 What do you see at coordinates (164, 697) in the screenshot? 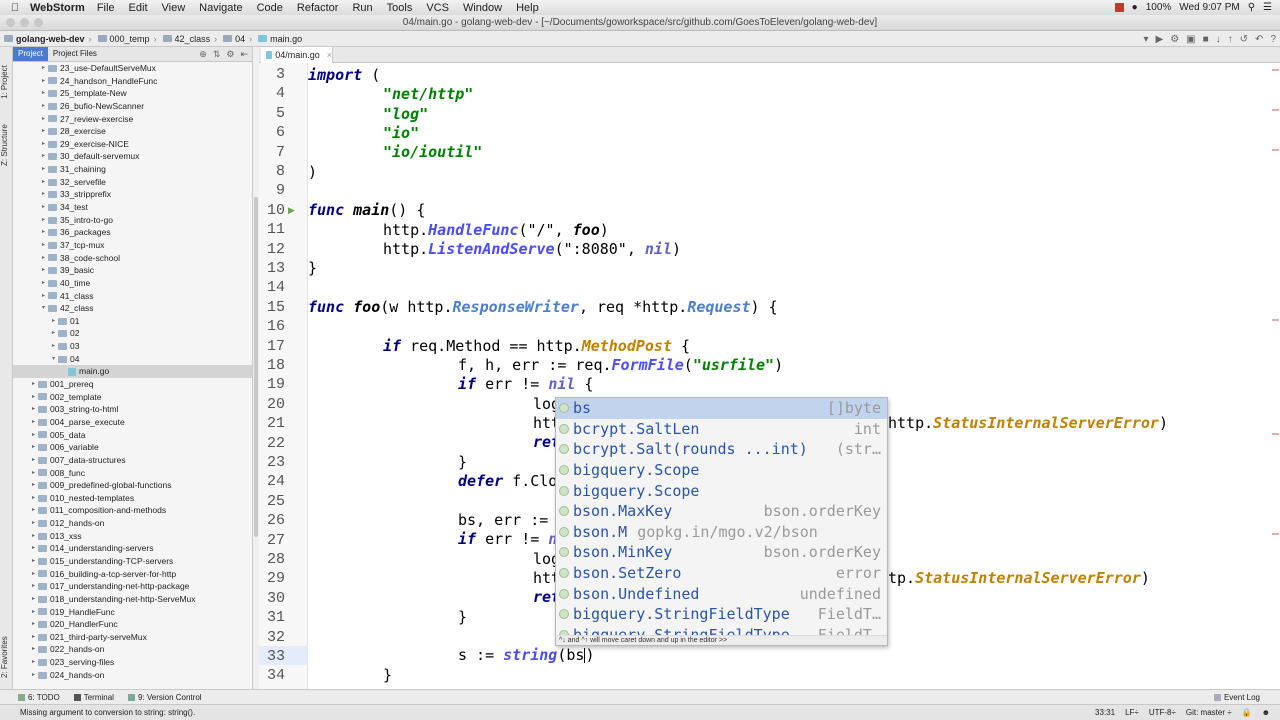
I see `version-control-tool-button: 9: Version Control` at bounding box center [164, 697].